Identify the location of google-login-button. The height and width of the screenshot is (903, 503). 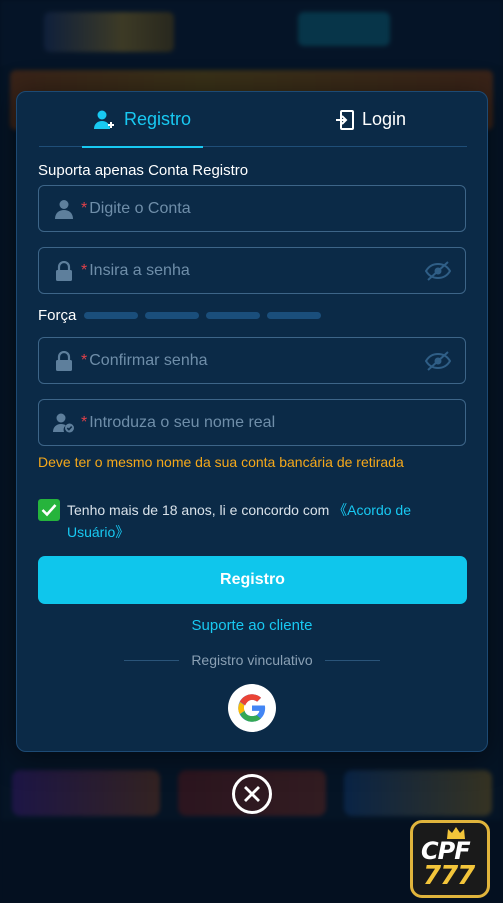
(252, 708).